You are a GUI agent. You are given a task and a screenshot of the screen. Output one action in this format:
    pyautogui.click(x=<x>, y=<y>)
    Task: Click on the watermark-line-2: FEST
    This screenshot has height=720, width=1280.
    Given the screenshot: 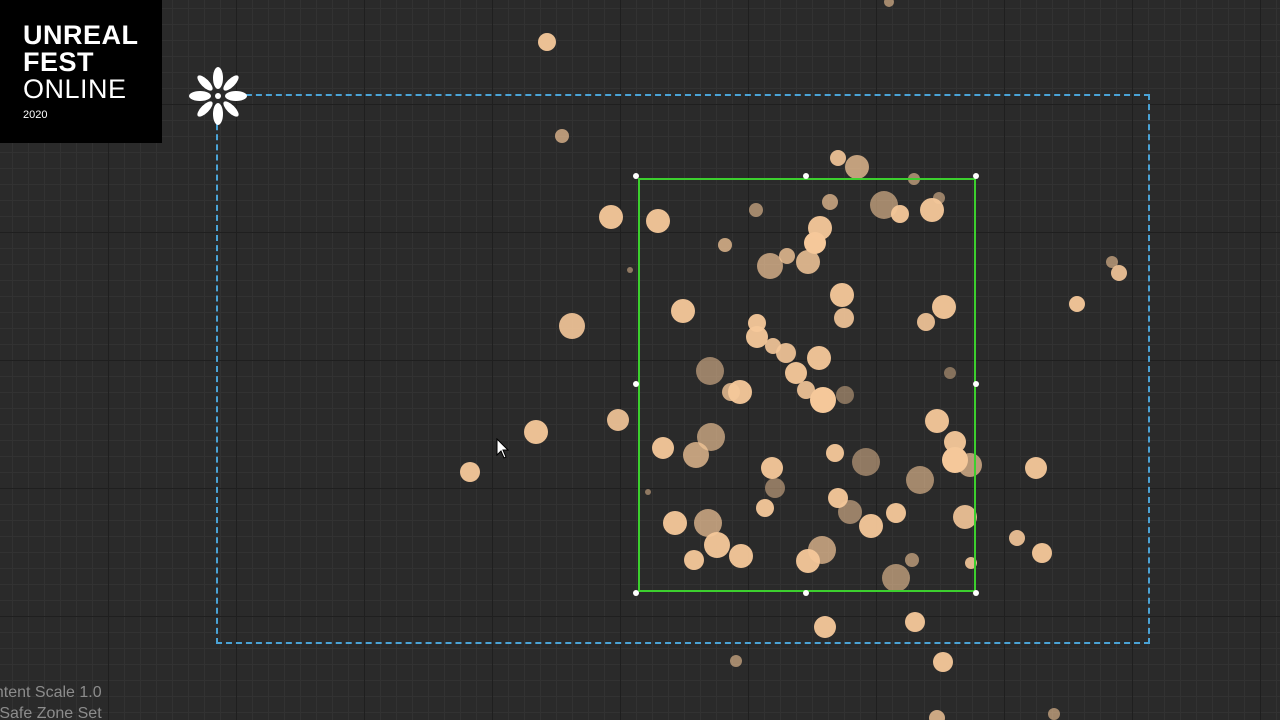 What is the action you would take?
    pyautogui.click(x=59, y=62)
    